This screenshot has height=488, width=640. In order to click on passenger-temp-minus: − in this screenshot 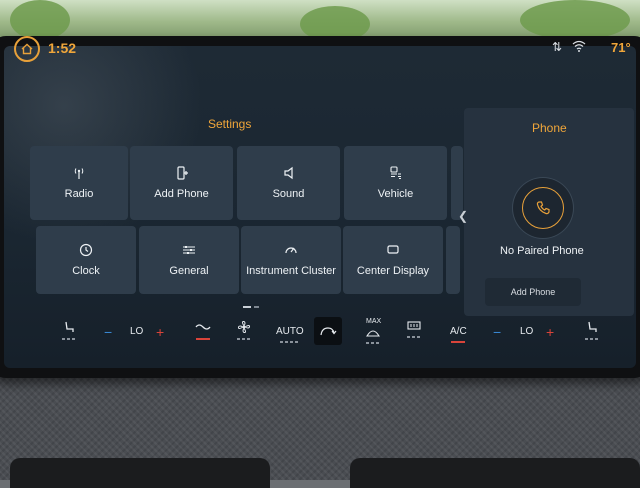, I will do `click(497, 332)`.